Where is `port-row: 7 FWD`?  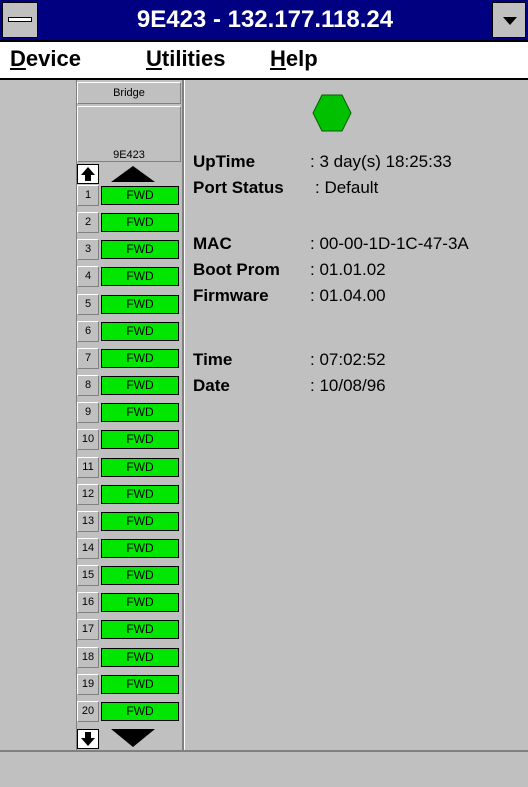
port-row: 7 FWD is located at coordinates (129, 358).